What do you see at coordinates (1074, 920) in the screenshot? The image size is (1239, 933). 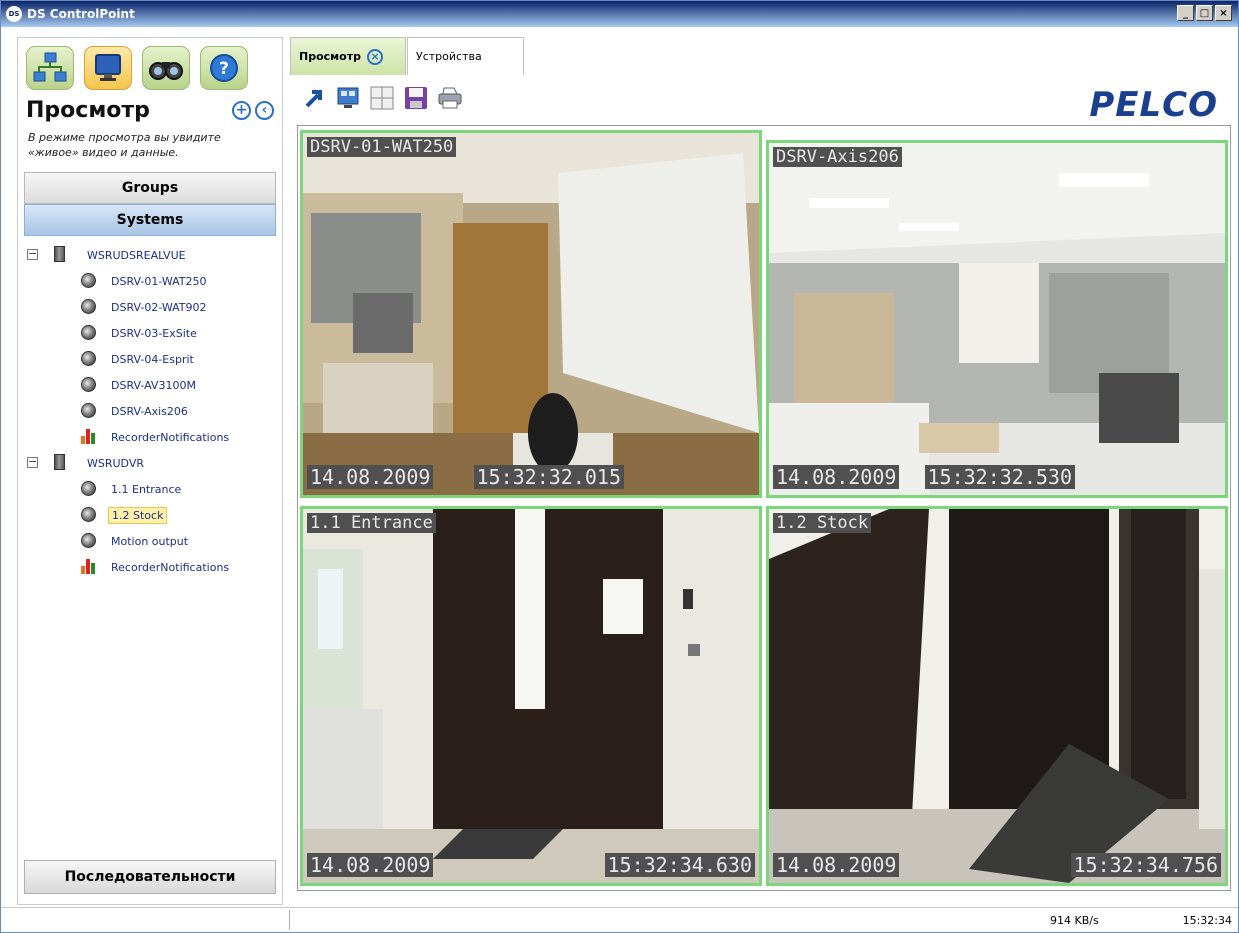 I see `bandwidth-indicator: 914 KB/s` at bounding box center [1074, 920].